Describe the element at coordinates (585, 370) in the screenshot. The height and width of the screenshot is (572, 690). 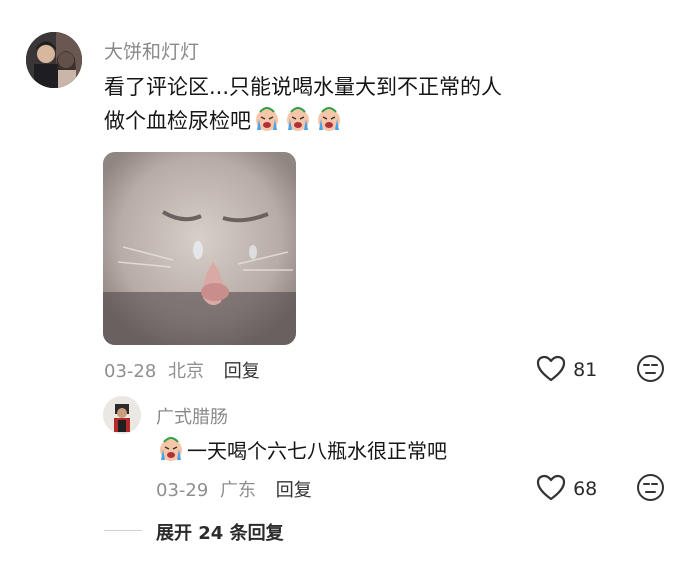
I see `comment-like-count: 81` at that location.